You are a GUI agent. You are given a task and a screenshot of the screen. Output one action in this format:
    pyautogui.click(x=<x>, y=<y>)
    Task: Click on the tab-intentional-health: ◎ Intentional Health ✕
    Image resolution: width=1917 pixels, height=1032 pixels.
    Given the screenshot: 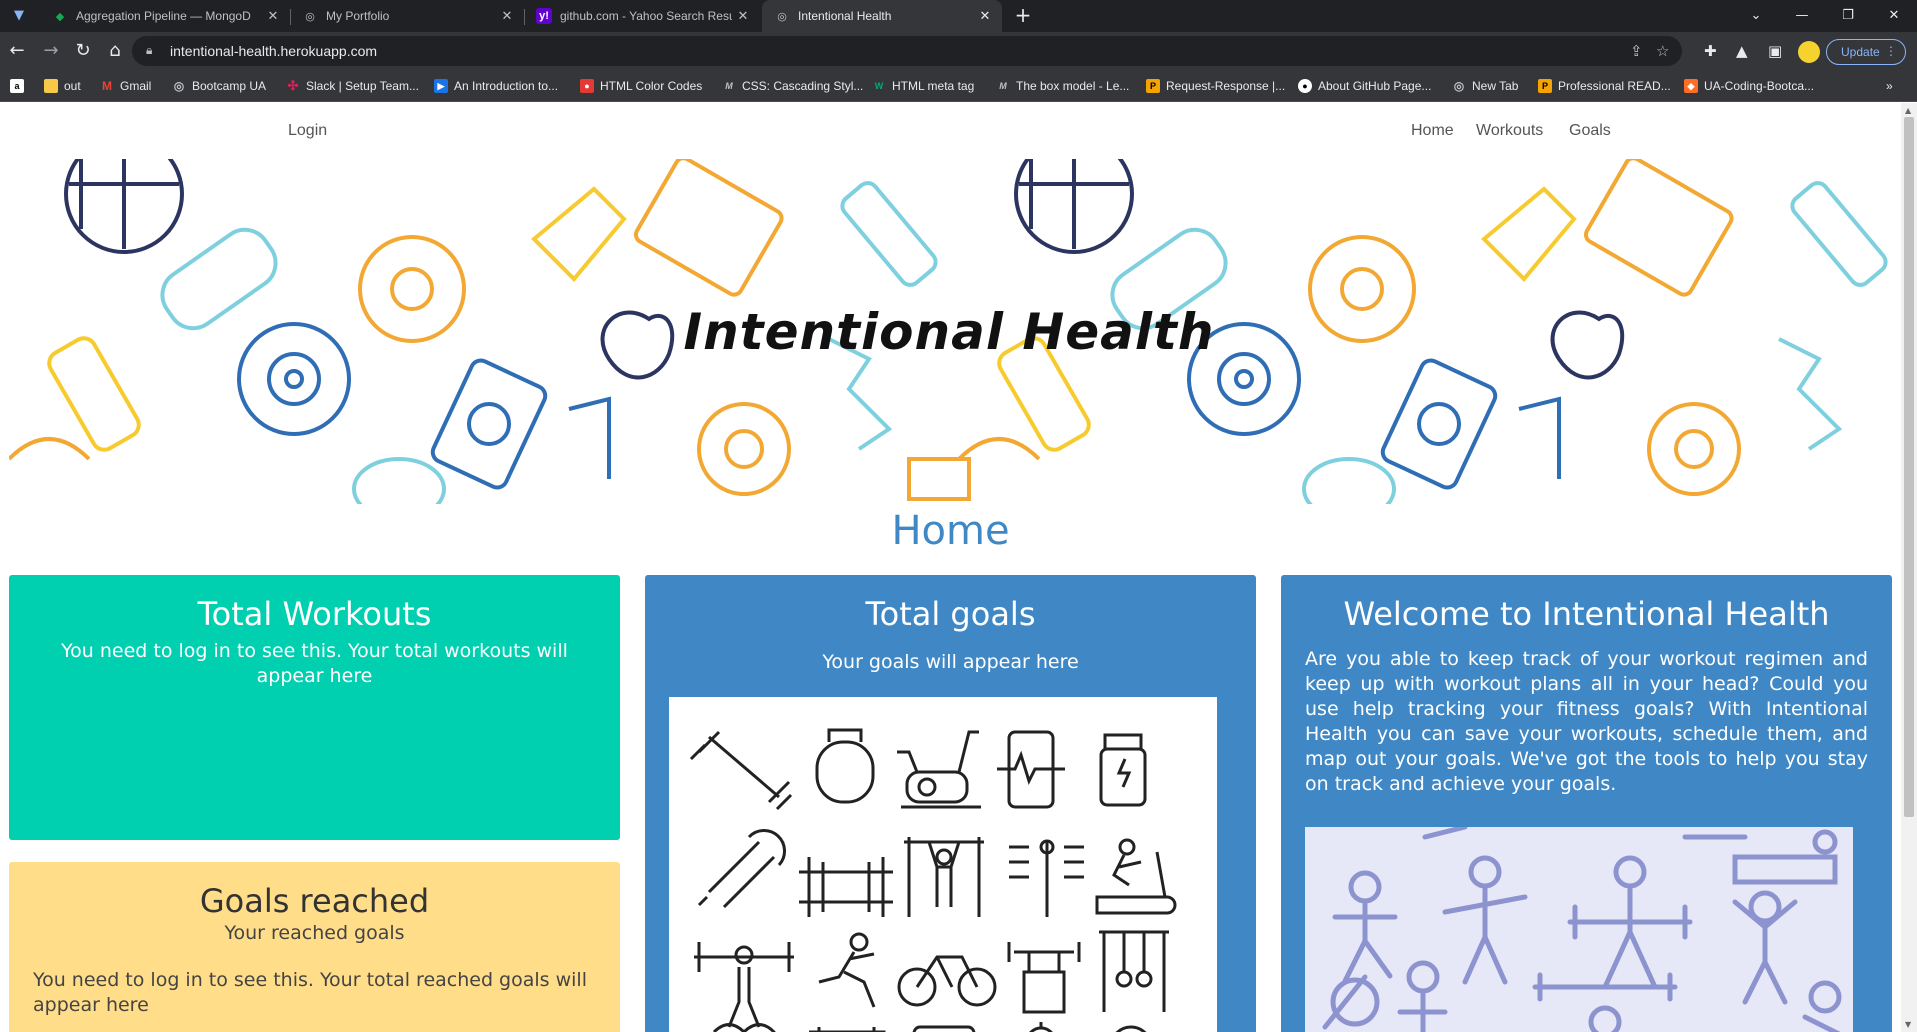 What is the action you would take?
    pyautogui.click(x=882, y=16)
    